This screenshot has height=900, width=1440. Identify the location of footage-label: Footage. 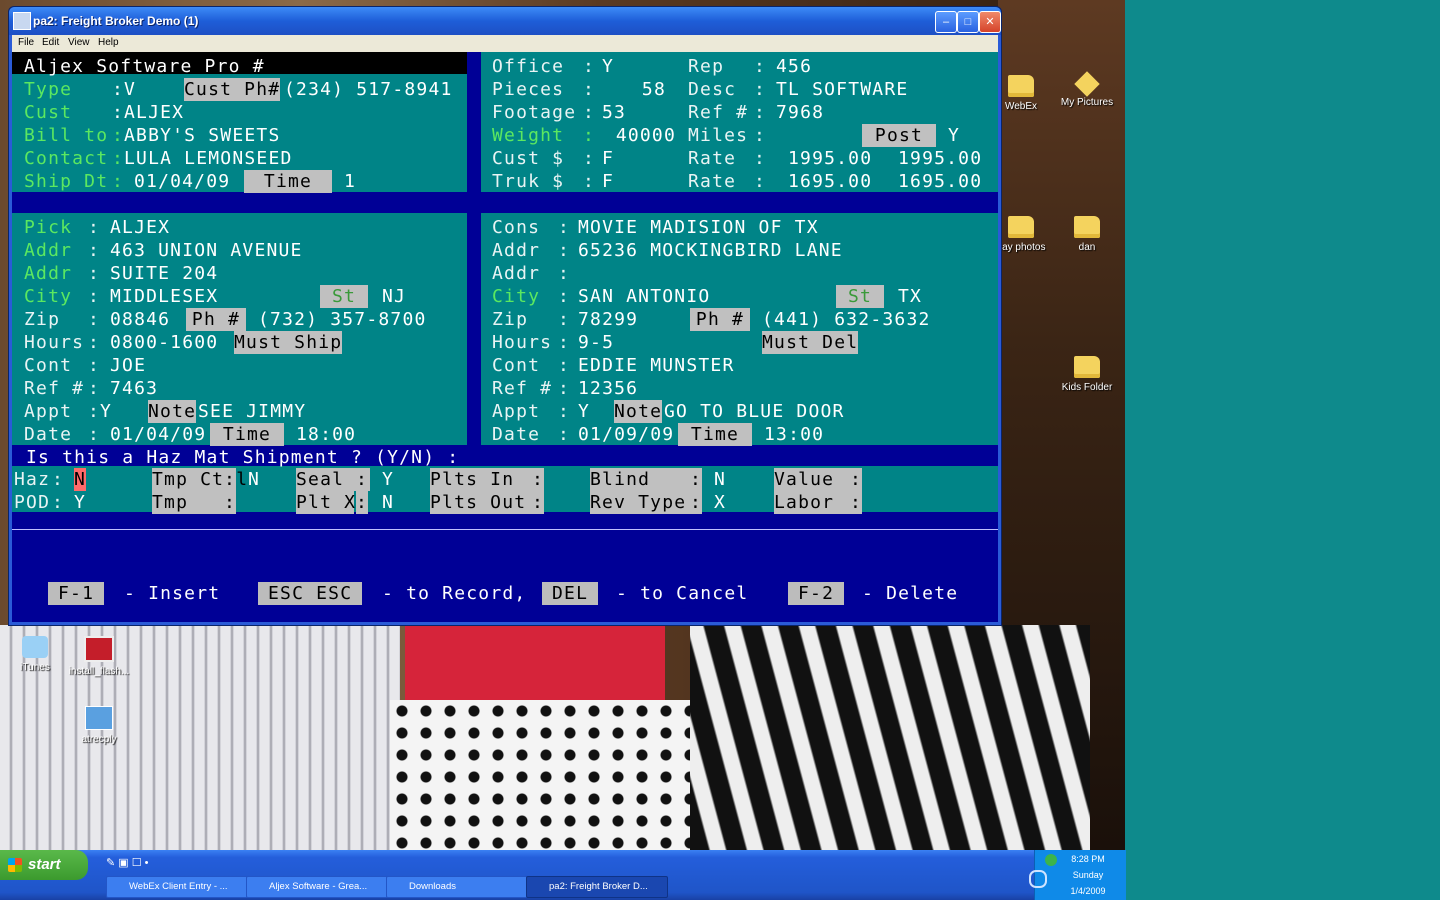
(534, 112).